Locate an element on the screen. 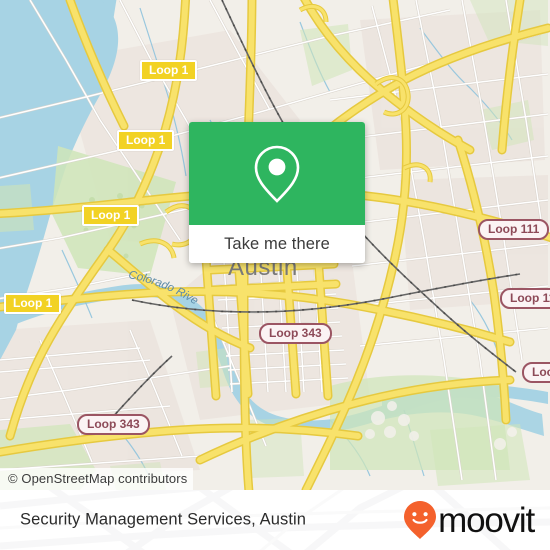 The image size is (550, 550). moovit-pin-icon is located at coordinates (420, 520).